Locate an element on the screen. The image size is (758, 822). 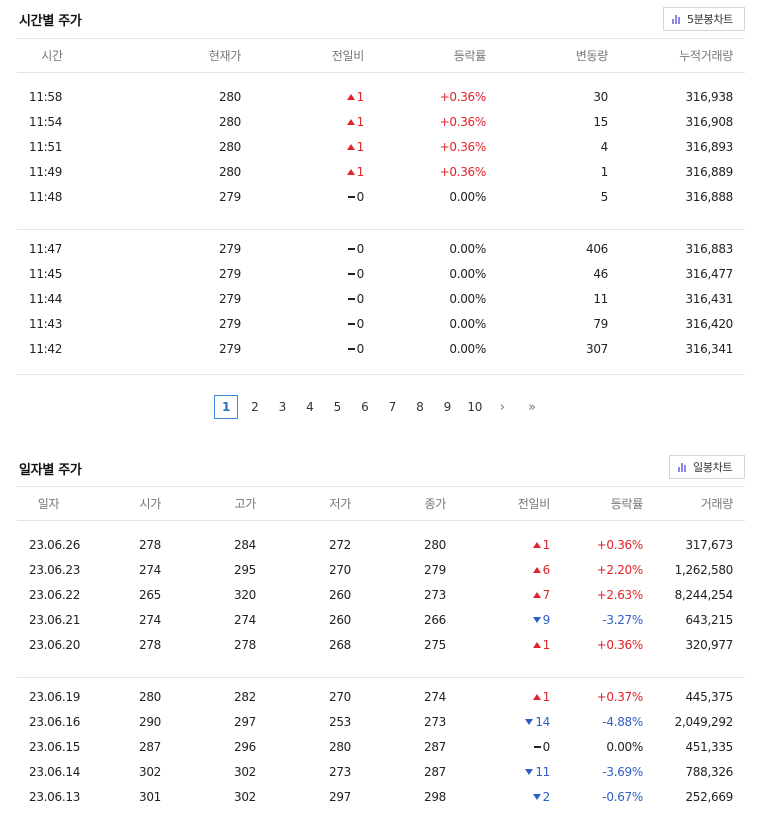
col-open: 시가 is located at coordinates (120, 503).